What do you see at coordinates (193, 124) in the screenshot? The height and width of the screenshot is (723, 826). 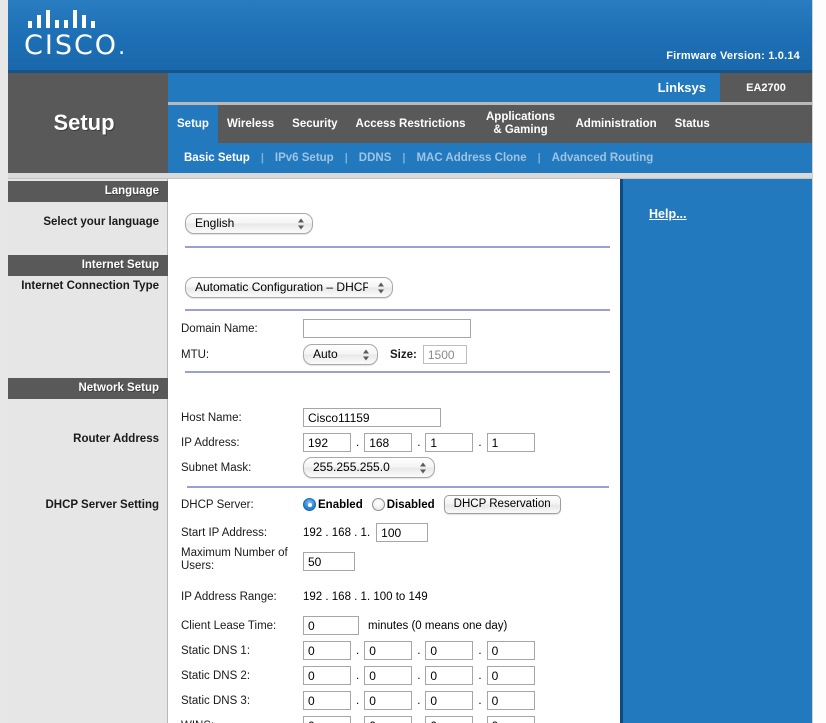 I see `tab-setup: Setup` at bounding box center [193, 124].